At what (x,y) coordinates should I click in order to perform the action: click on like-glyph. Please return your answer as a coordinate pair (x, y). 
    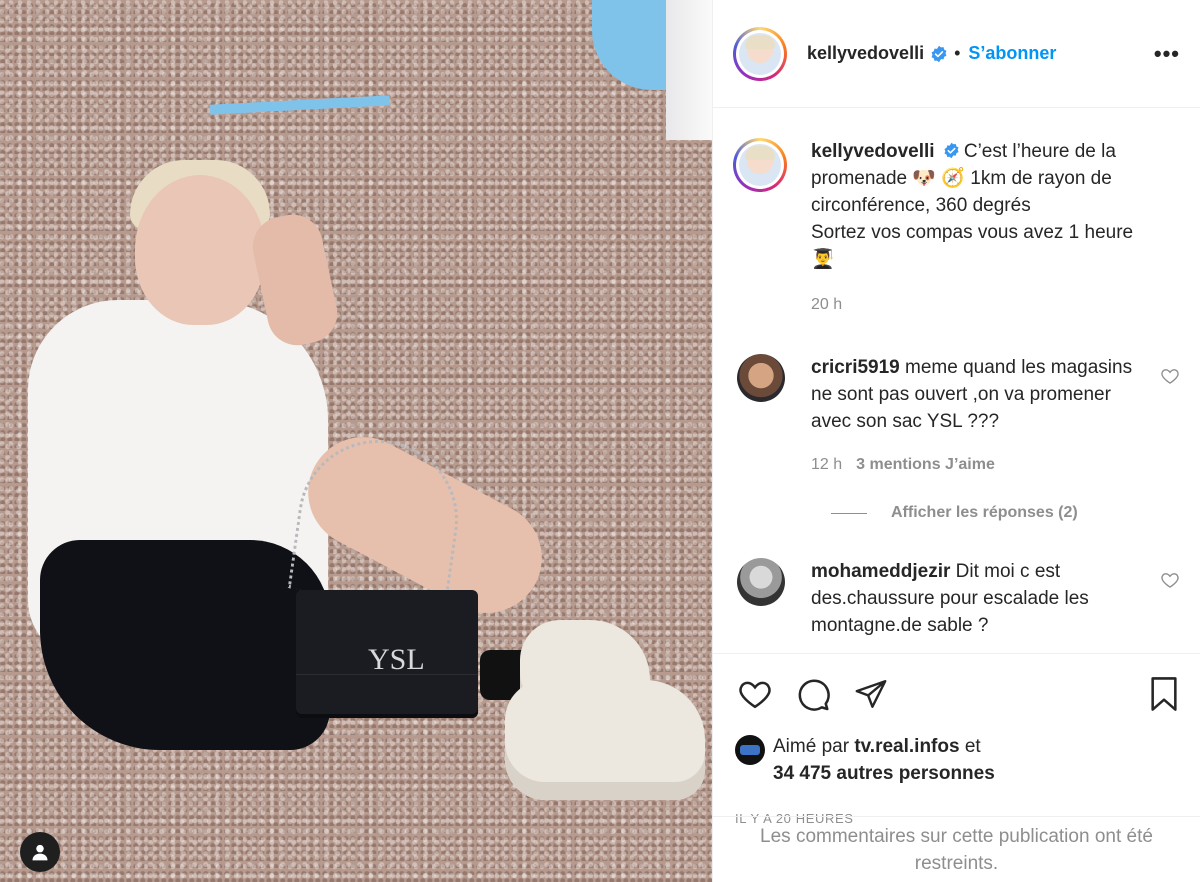
    Looking at the image, I should click on (755, 694).